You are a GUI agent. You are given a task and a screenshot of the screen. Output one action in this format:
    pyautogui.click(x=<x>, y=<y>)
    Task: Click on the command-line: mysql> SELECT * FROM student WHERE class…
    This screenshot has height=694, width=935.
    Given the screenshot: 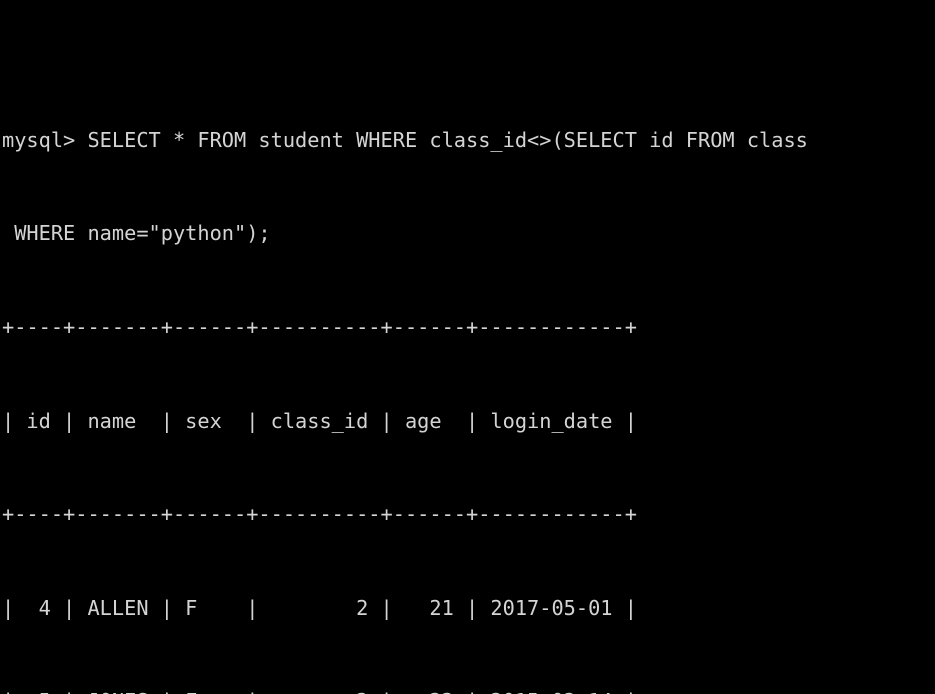 What is the action you would take?
    pyautogui.click(x=405, y=139)
    